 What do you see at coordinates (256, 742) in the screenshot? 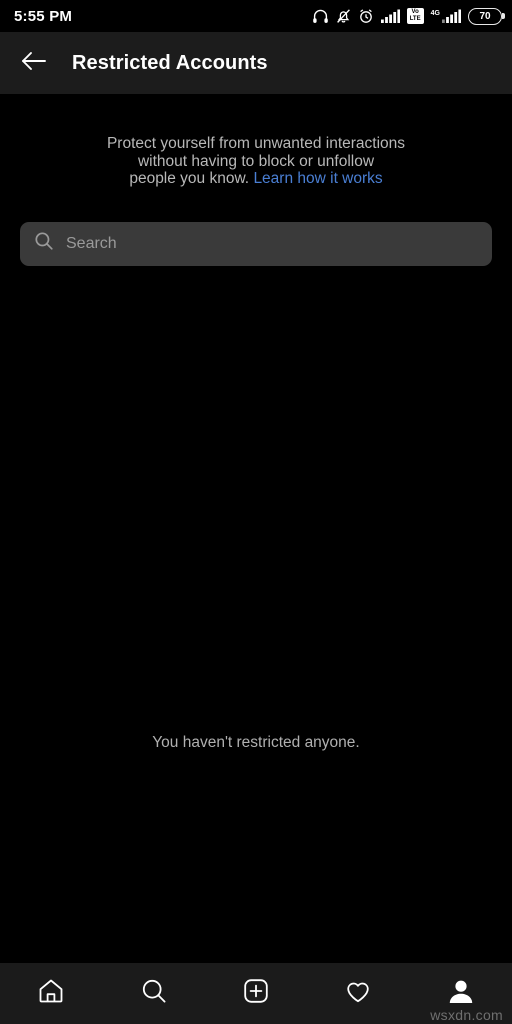
I see `empty-state-message: You haven't restricted anyone.` at bounding box center [256, 742].